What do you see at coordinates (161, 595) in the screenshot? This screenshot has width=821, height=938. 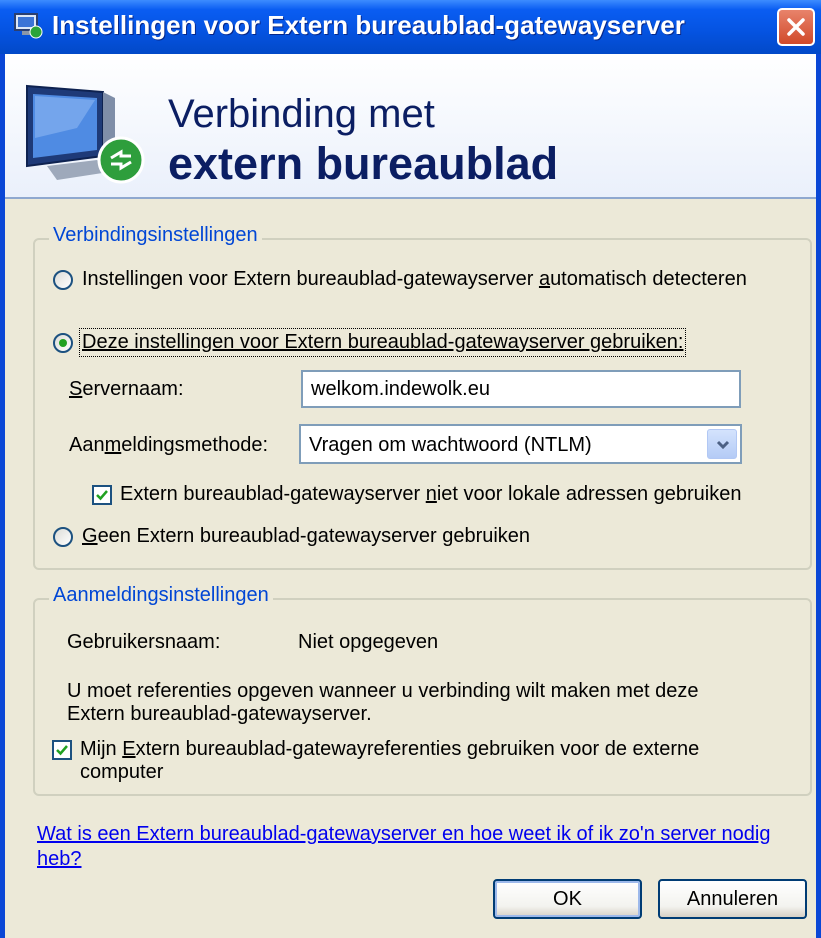 I see `login-settings-legend: Aanmeldingsinstellingen` at bounding box center [161, 595].